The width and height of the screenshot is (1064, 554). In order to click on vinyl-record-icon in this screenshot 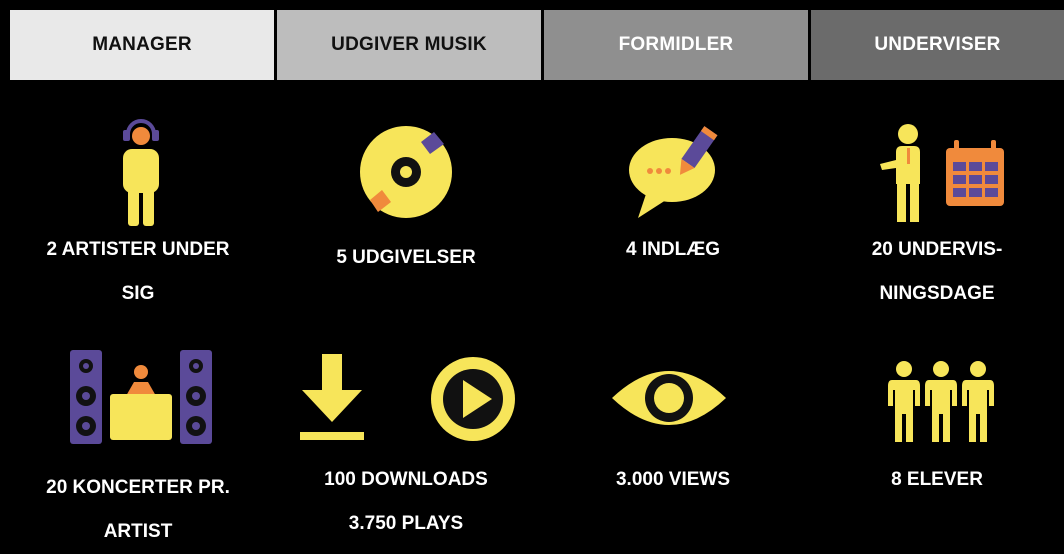, I will do `click(406, 172)`.